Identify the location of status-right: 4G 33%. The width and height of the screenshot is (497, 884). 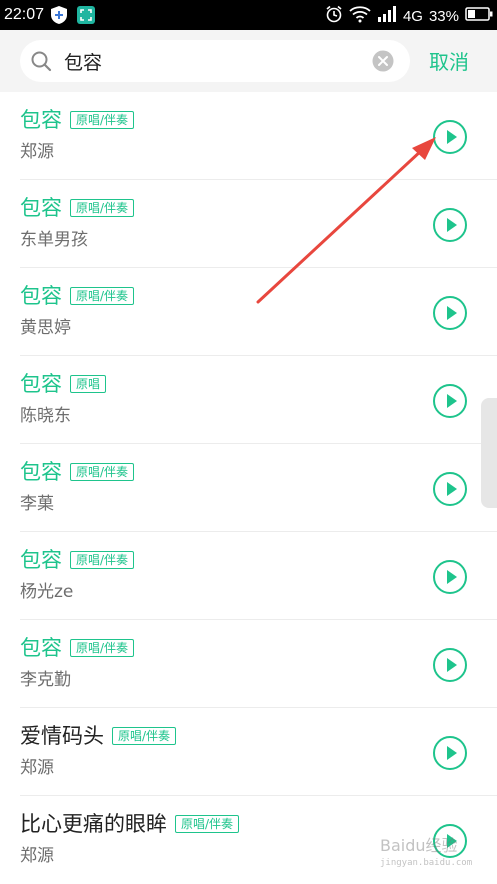
(409, 16).